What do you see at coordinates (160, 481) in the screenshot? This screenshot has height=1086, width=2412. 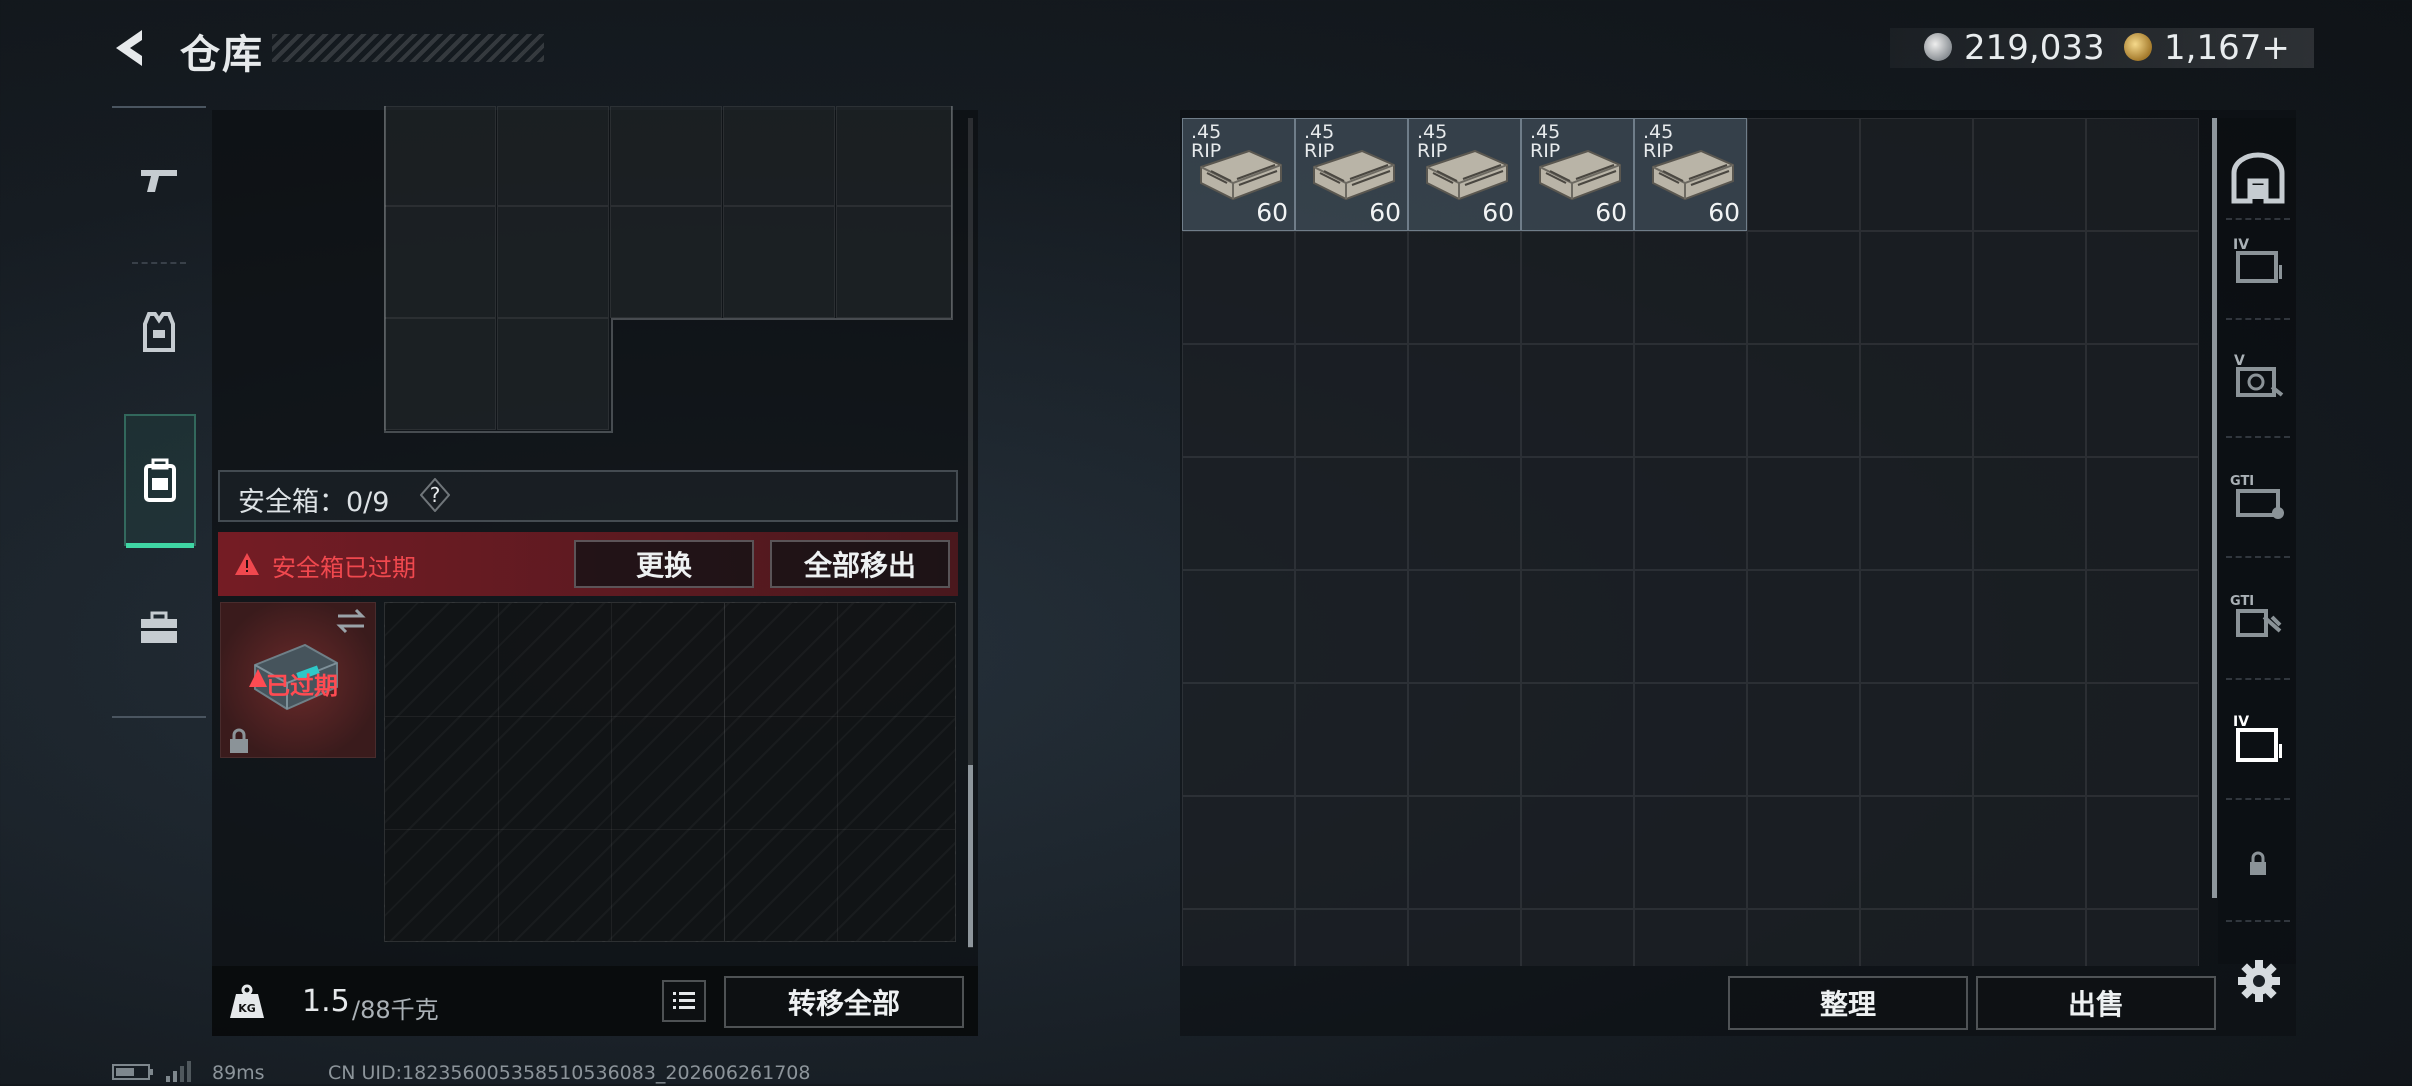 I see `category-backpack` at bounding box center [160, 481].